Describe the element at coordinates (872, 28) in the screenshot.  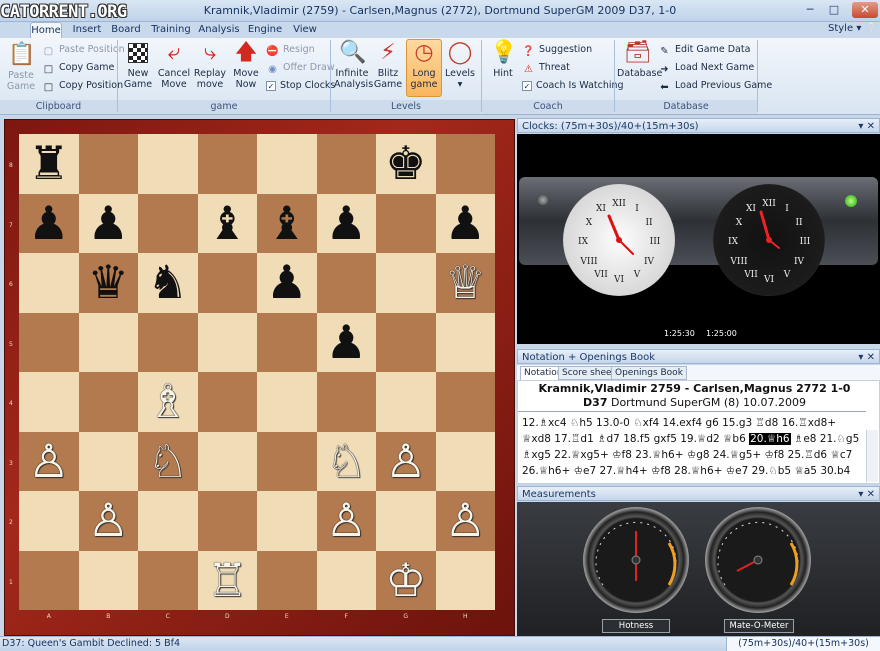
I see `help-icon: ❔` at that location.